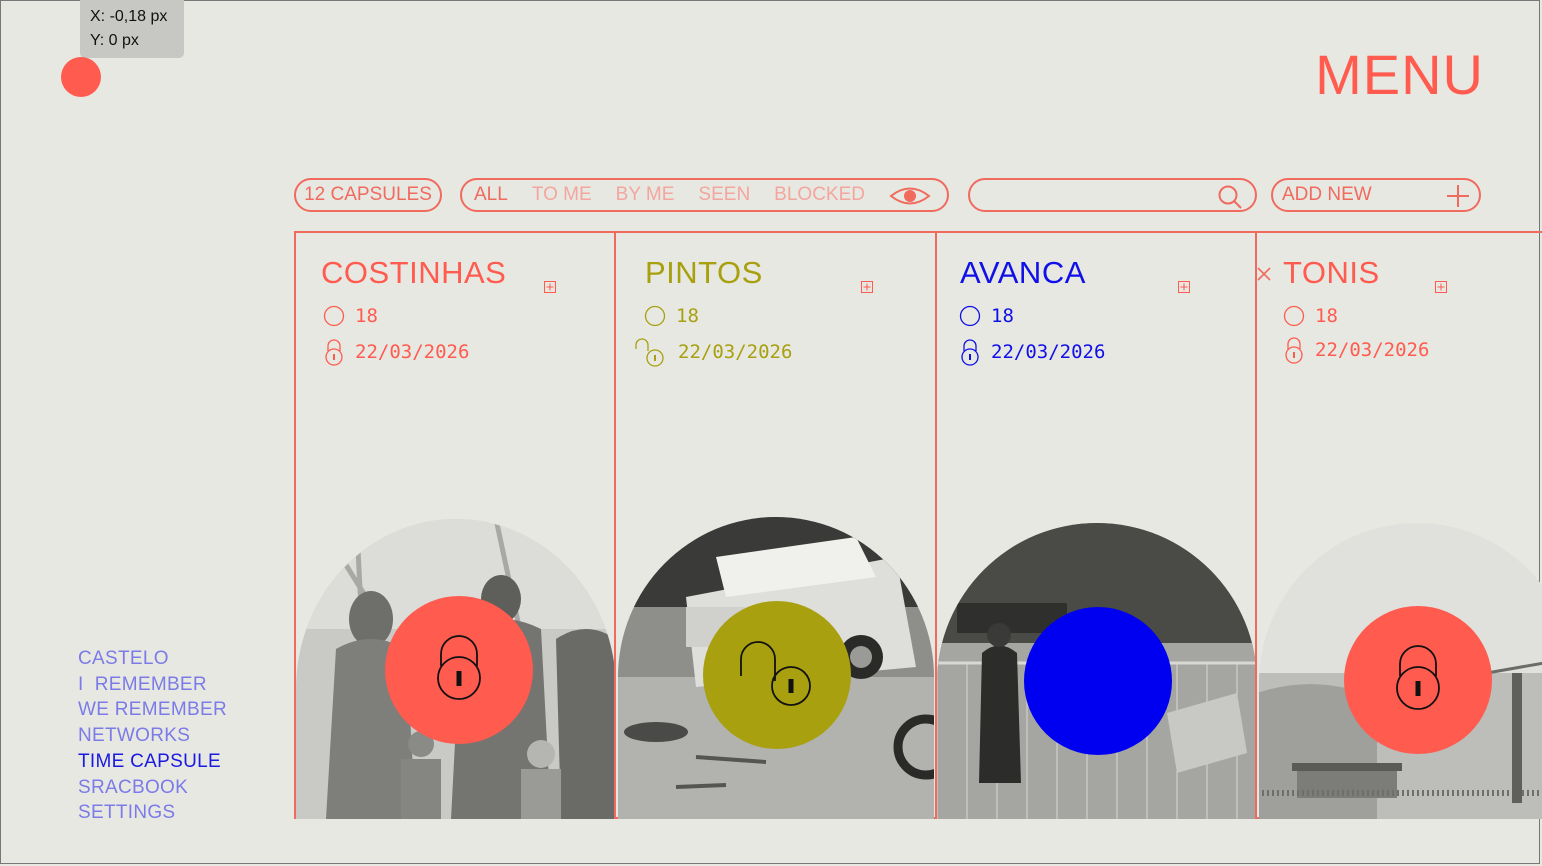 This screenshot has width=1542, height=866. Describe the element at coordinates (1230, 197) in the screenshot. I see `search-icon` at that location.